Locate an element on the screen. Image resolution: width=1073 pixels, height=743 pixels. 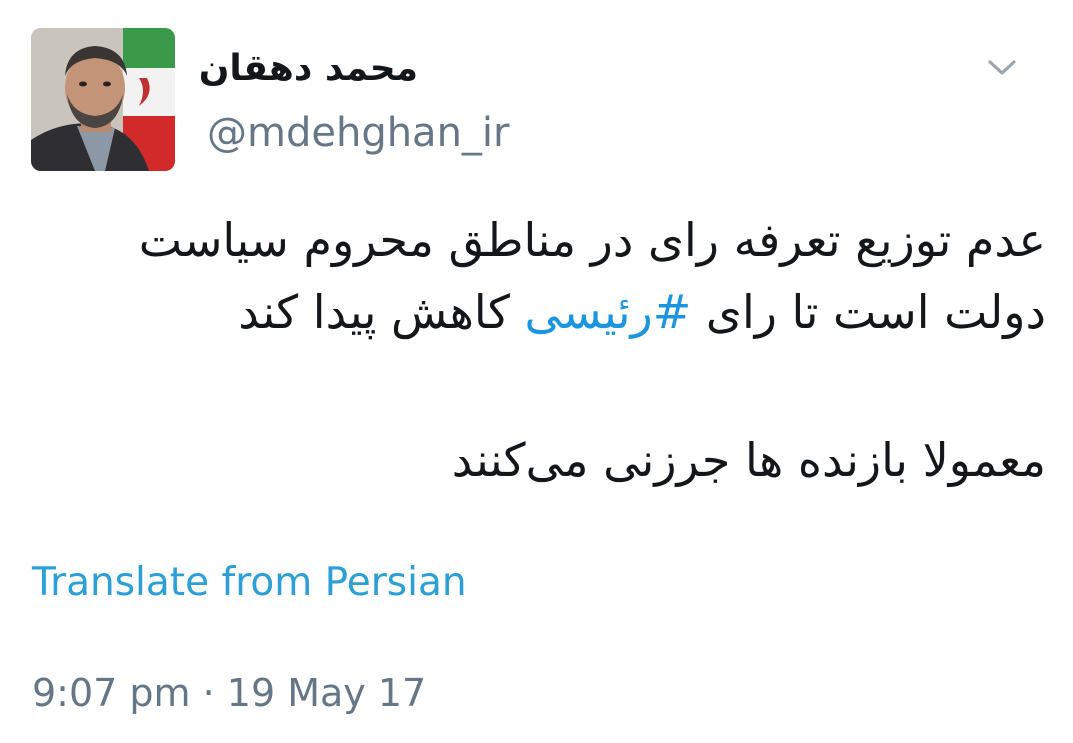
display-name: محمد دهقان is located at coordinates (308, 68).